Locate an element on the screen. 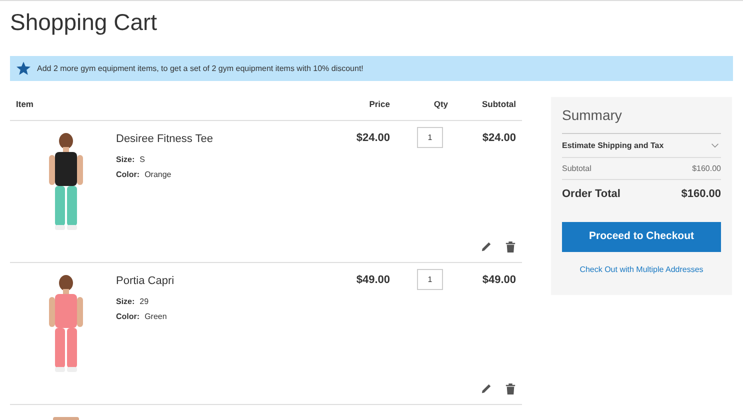  notice-text: Add 2 more gym equipment items, to get a set of 2 gym equipment items with 10% discount! is located at coordinates (200, 68).